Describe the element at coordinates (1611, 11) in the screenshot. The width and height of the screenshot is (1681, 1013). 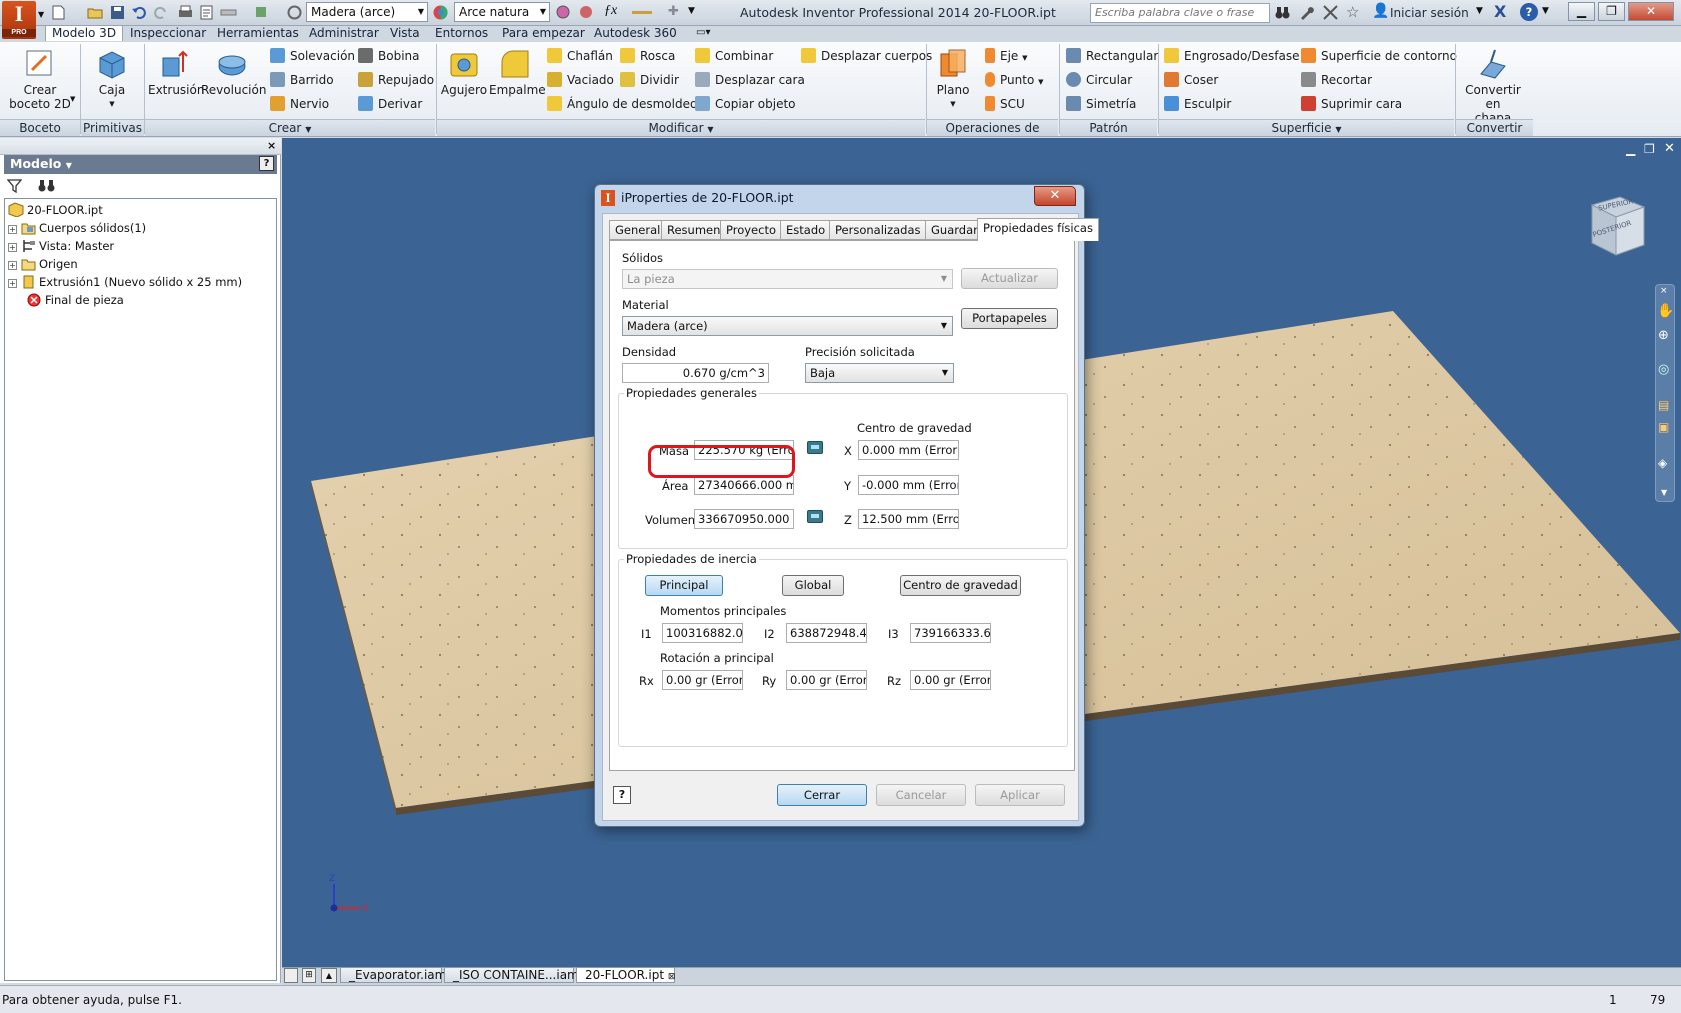
I see `restore-button: ❐` at that location.